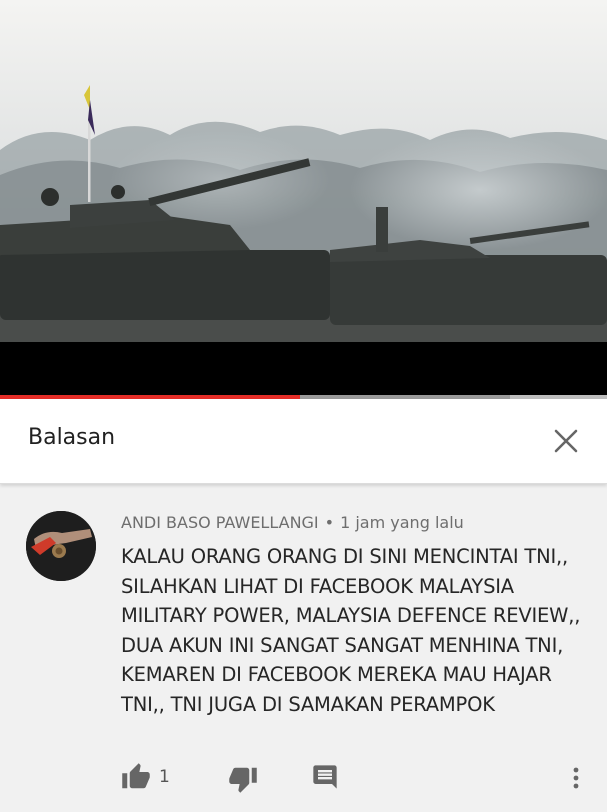  I want to click on close-button, so click(566, 441).